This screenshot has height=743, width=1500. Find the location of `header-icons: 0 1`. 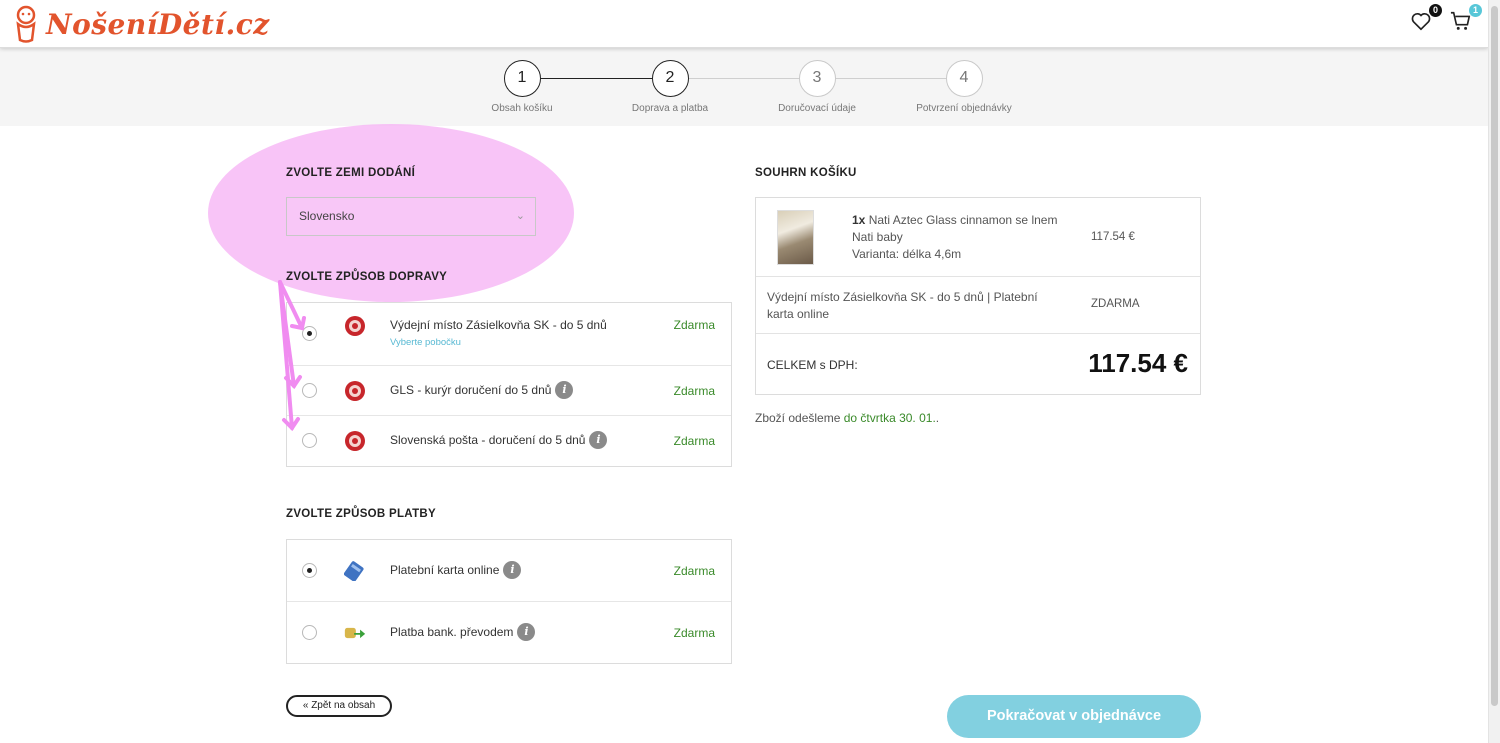

header-icons: 0 1 is located at coordinates (1446, 19).